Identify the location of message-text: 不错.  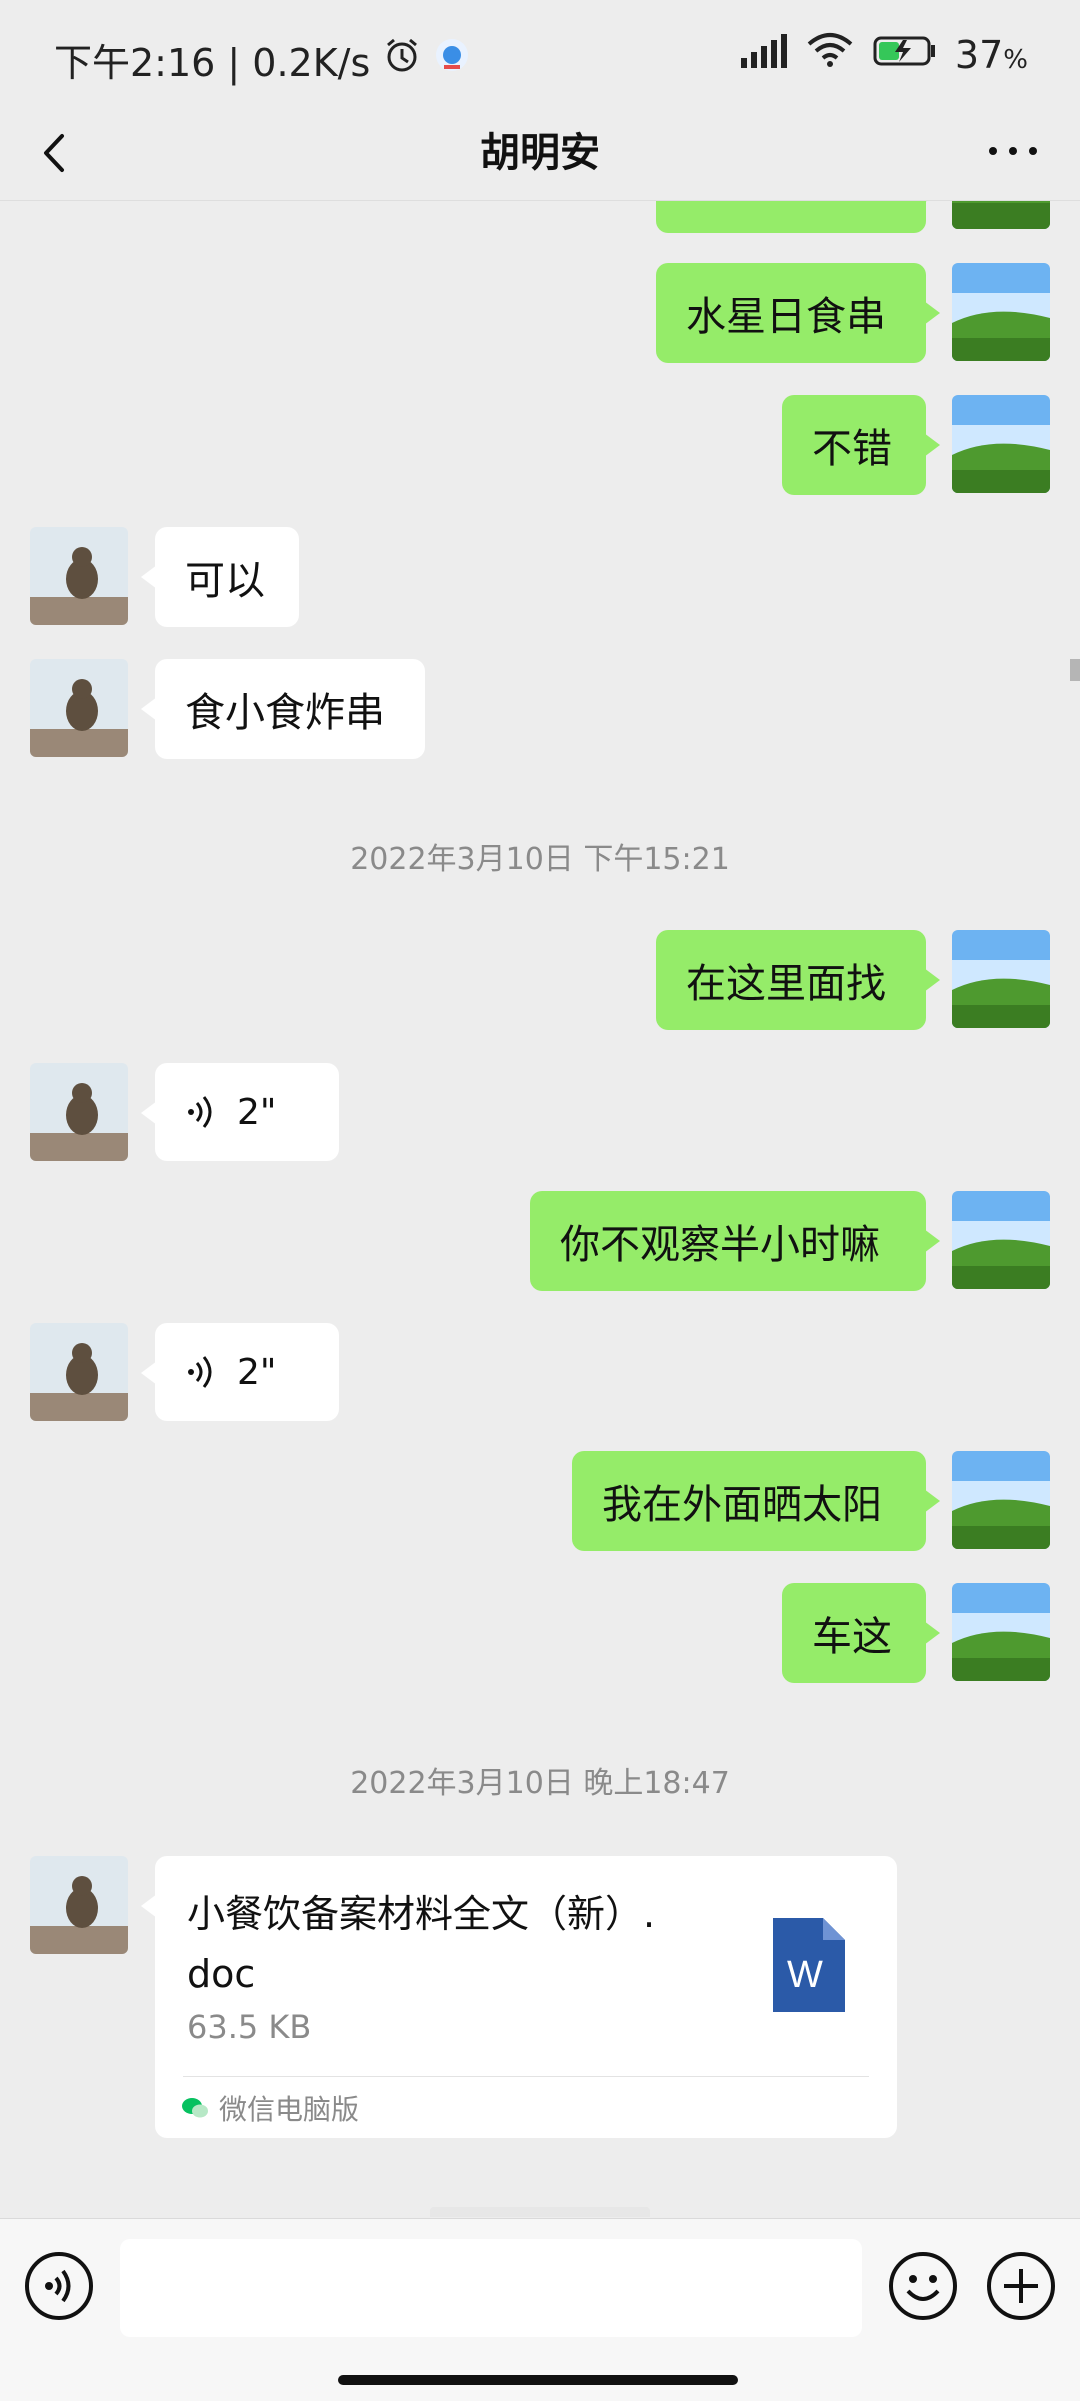
(852, 449).